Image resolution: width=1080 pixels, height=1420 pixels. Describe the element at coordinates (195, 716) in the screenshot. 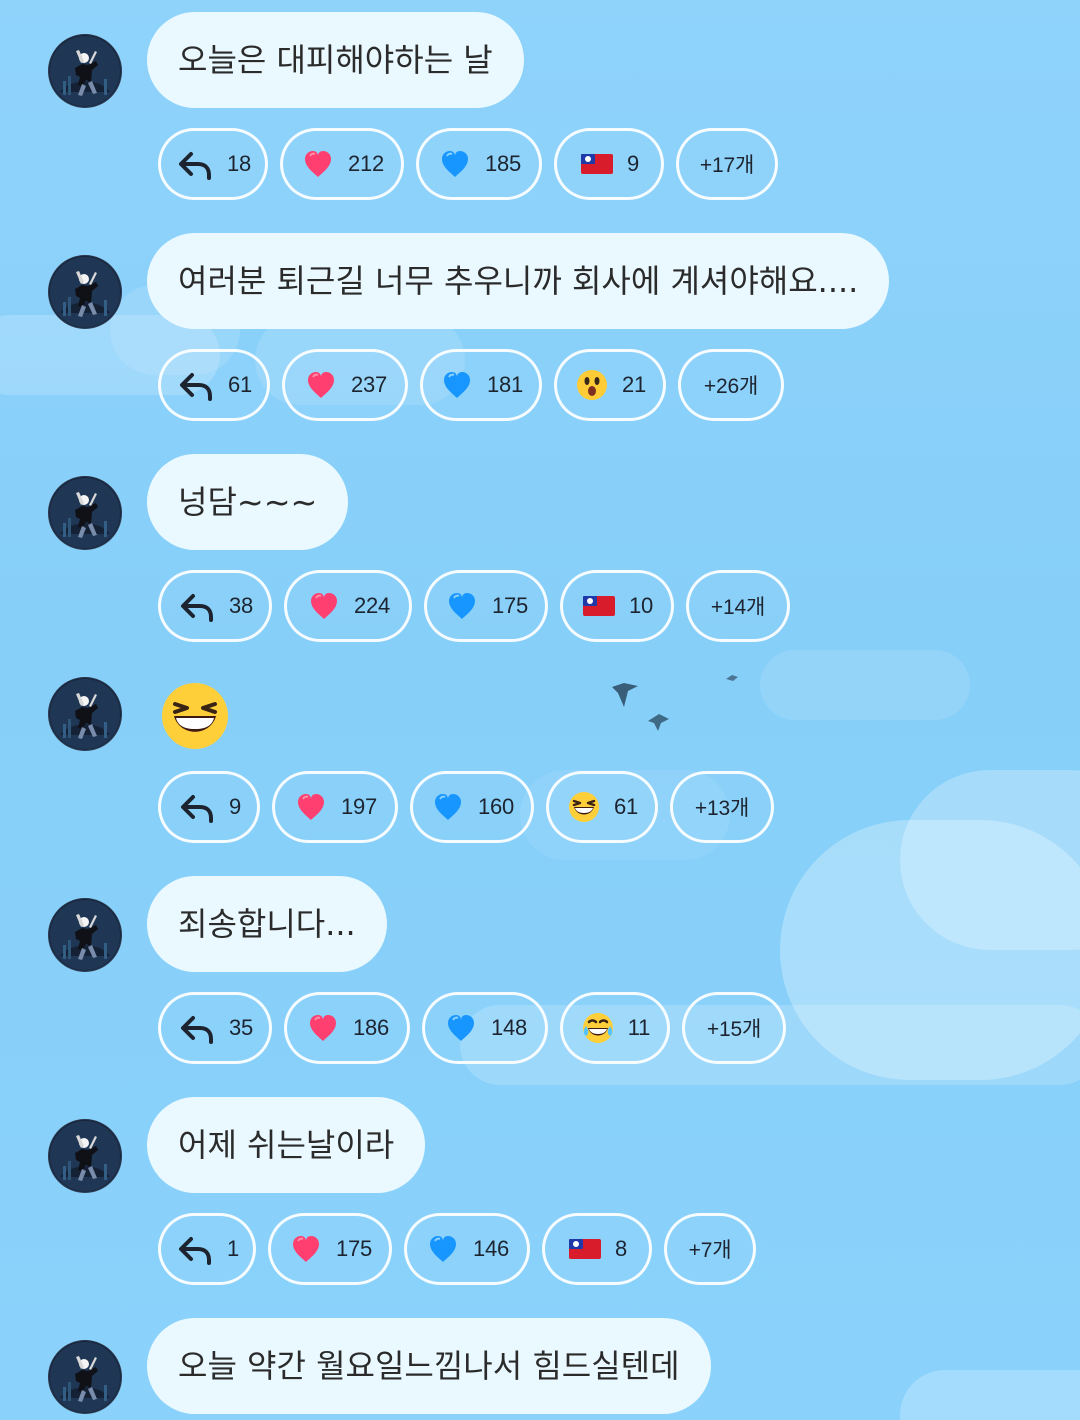

I see `grinning-squinting-face-icon` at that location.